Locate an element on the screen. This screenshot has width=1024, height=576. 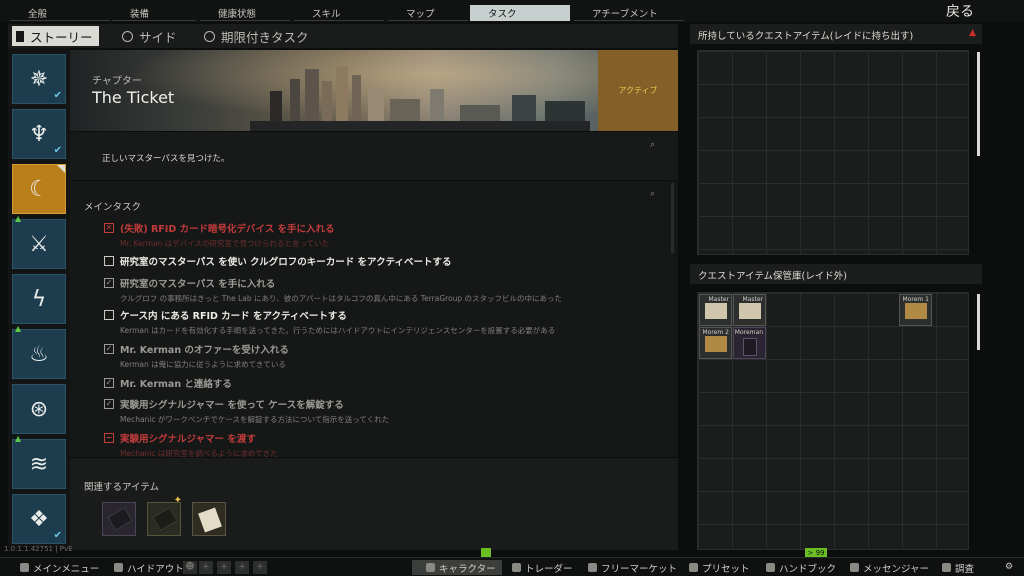
document-icon is located at coordinates (210, 520).